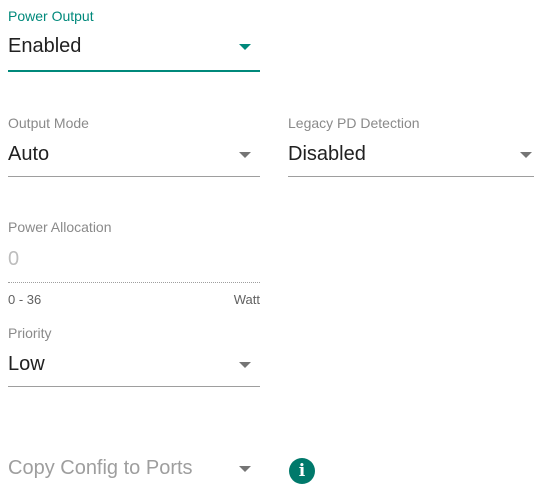 This screenshot has height=490, width=534. I want to click on priority-label: Priority, so click(30, 333).